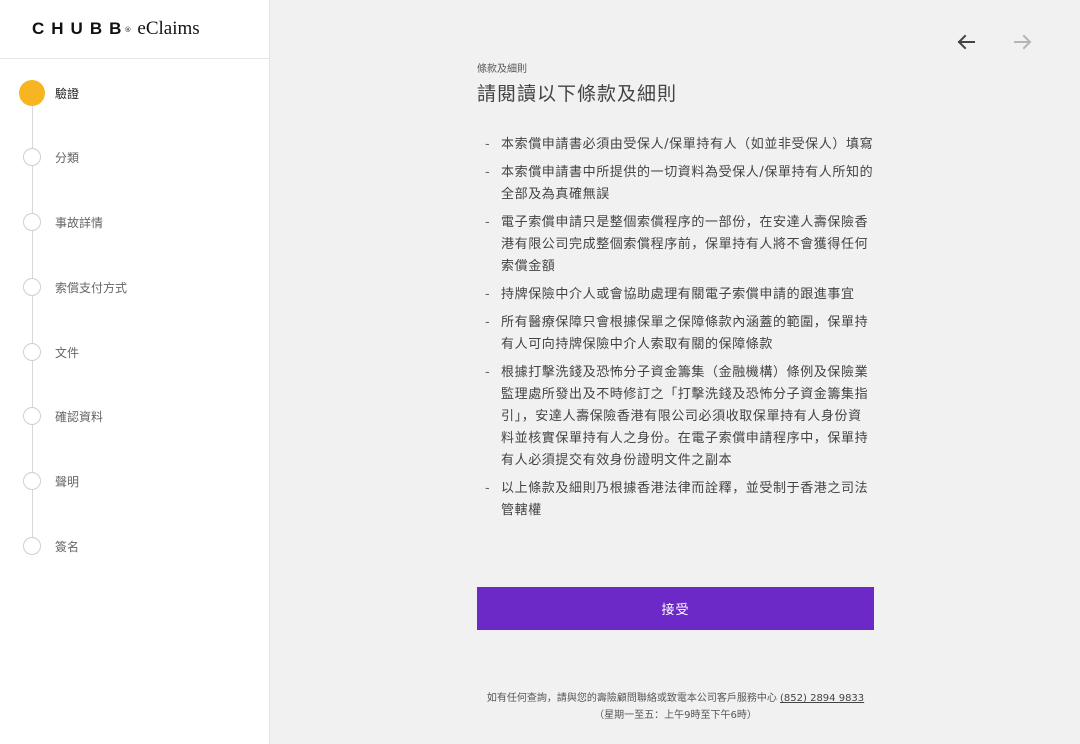 This screenshot has height=744, width=1080. Describe the element at coordinates (135, 222) in the screenshot. I see `step-incident-details: 事故詳情` at that location.